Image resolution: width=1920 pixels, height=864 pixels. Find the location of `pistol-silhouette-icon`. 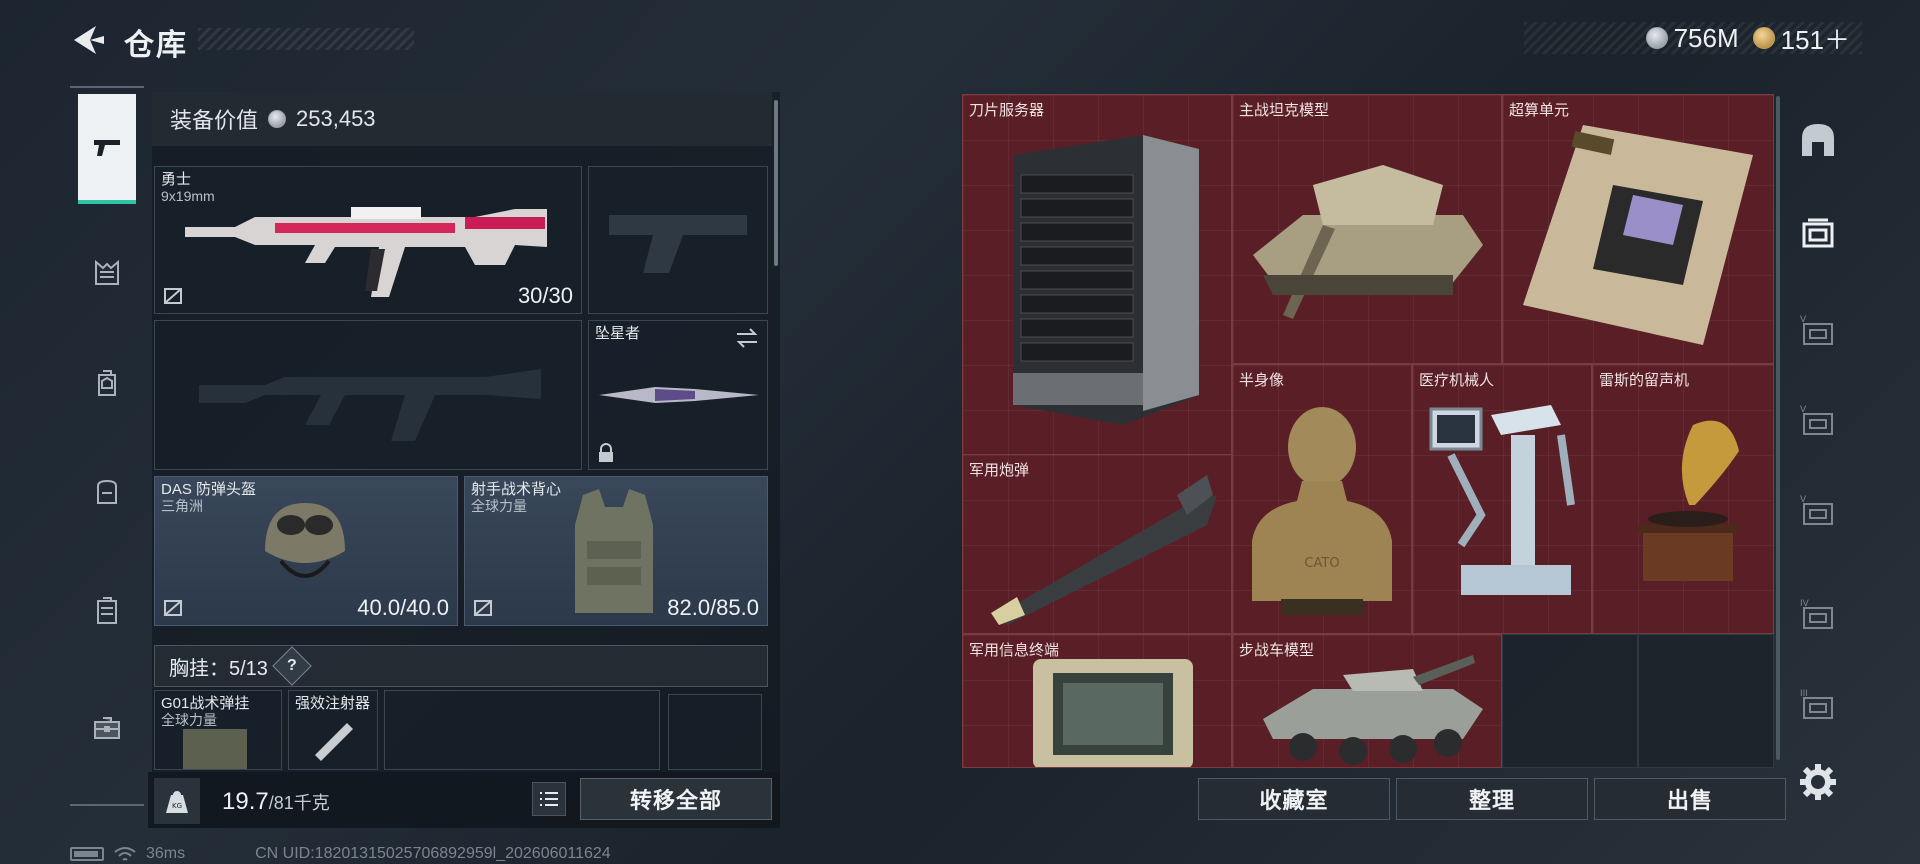

pistol-silhouette-icon is located at coordinates (678, 244).